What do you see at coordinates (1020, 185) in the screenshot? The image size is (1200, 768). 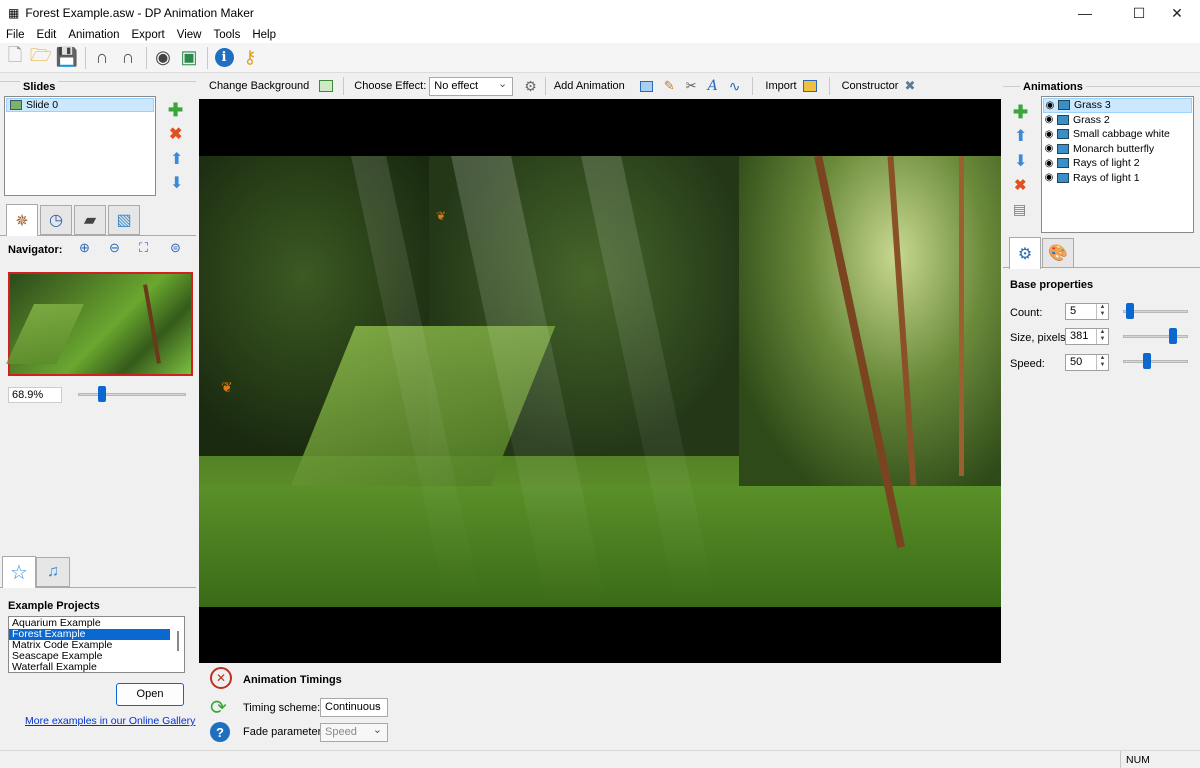 I see `delete-animation-icon: ✖` at bounding box center [1020, 185].